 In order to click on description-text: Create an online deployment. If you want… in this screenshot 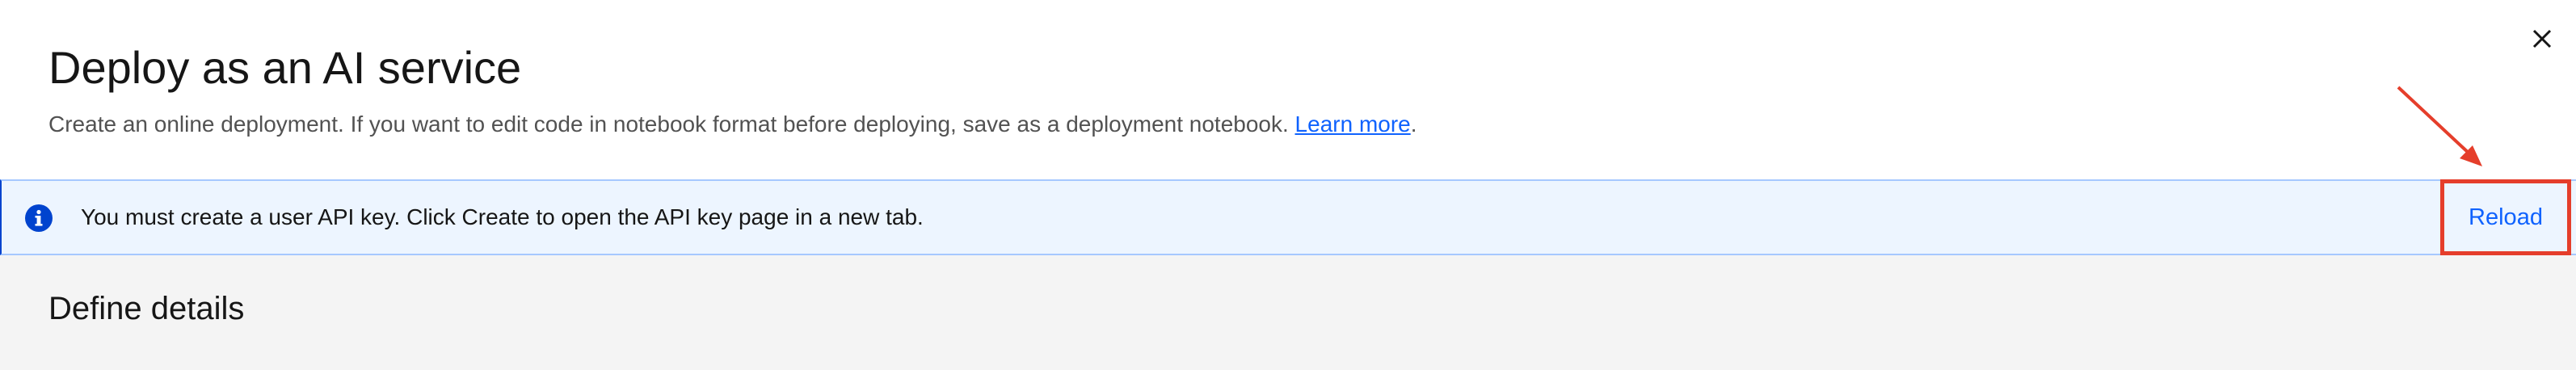, I will do `click(668, 124)`.